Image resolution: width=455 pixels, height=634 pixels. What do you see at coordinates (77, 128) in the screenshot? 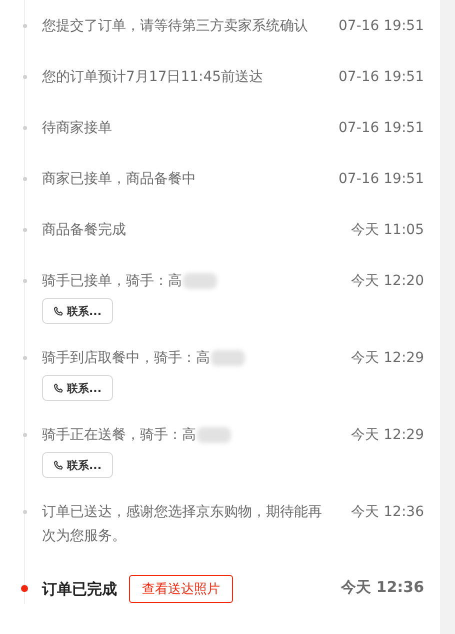
I see `status-text: 待商家接单` at bounding box center [77, 128].